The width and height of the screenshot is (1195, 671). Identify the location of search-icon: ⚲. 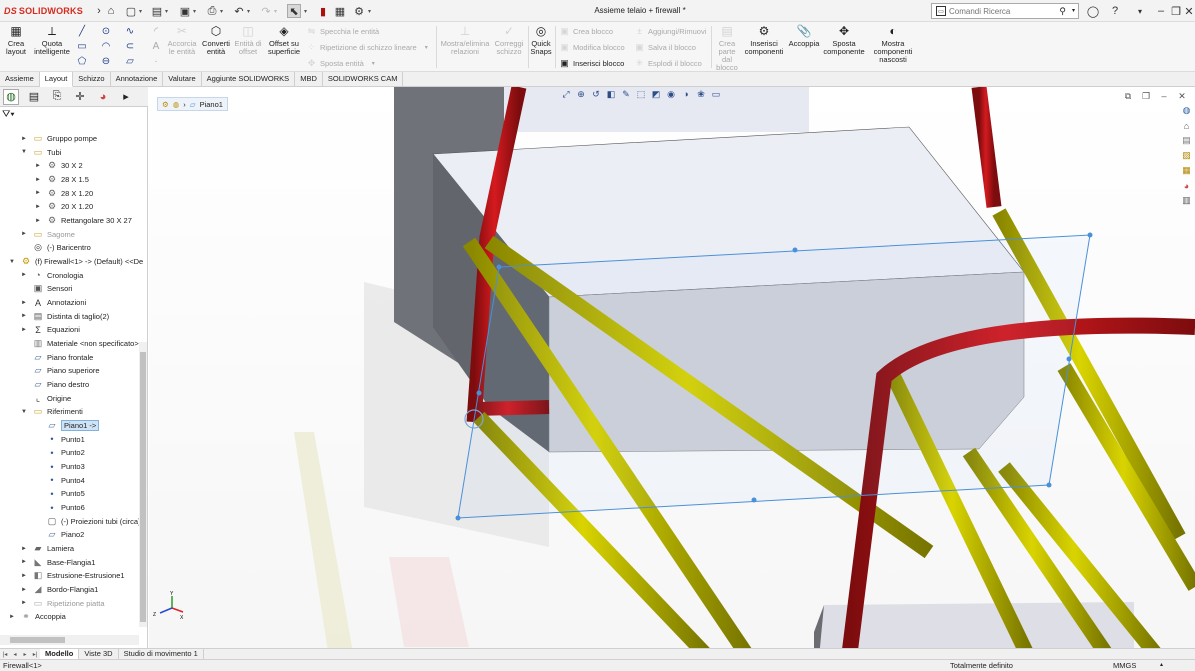
(1062, 11).